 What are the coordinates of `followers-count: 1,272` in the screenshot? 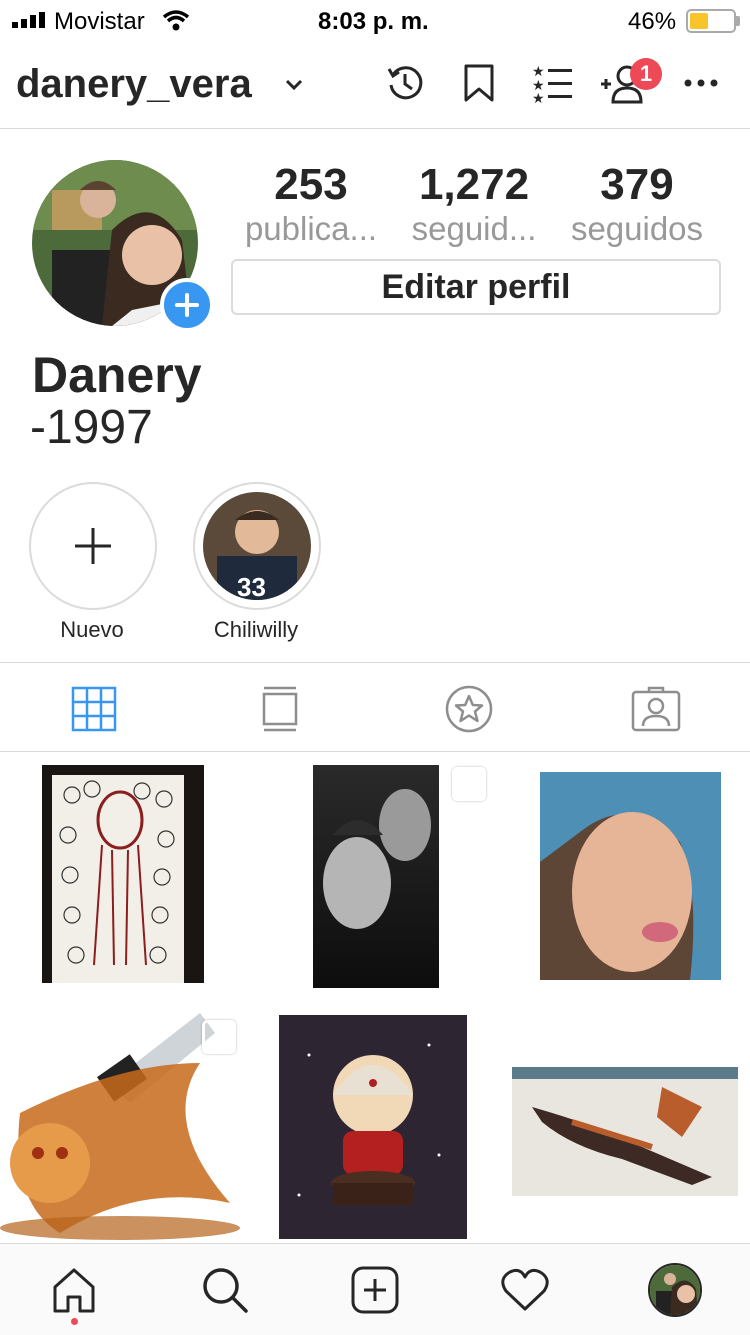 It's located at (474, 185).